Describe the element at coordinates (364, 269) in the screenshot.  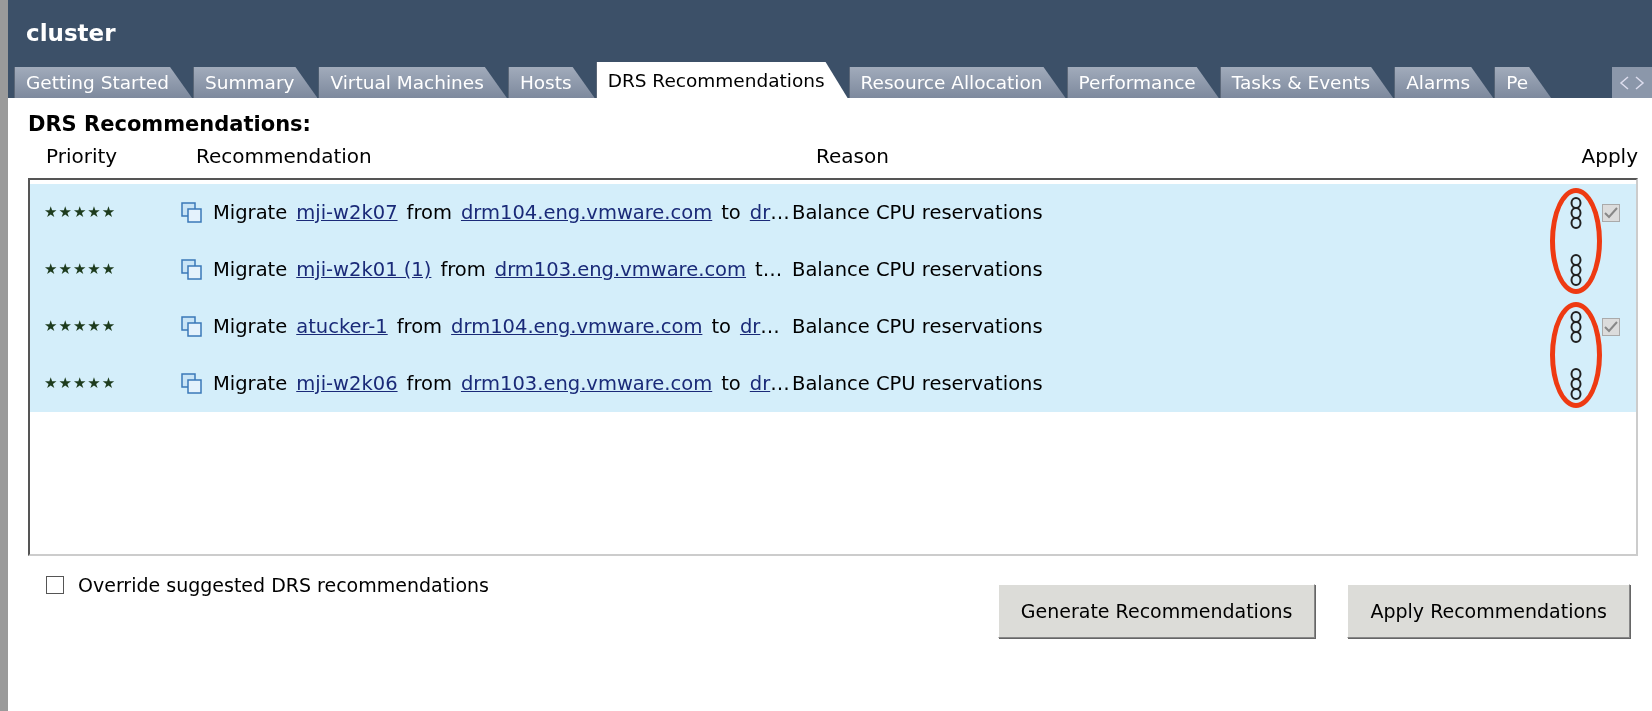
I see `link: mji-w2k01 (1)` at that location.